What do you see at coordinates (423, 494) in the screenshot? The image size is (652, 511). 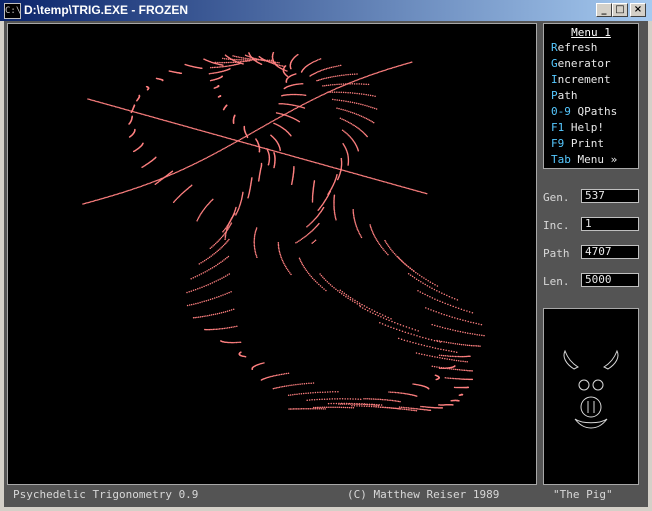 I see `status-copyright: (C) Matthew Reiser 1989` at bounding box center [423, 494].